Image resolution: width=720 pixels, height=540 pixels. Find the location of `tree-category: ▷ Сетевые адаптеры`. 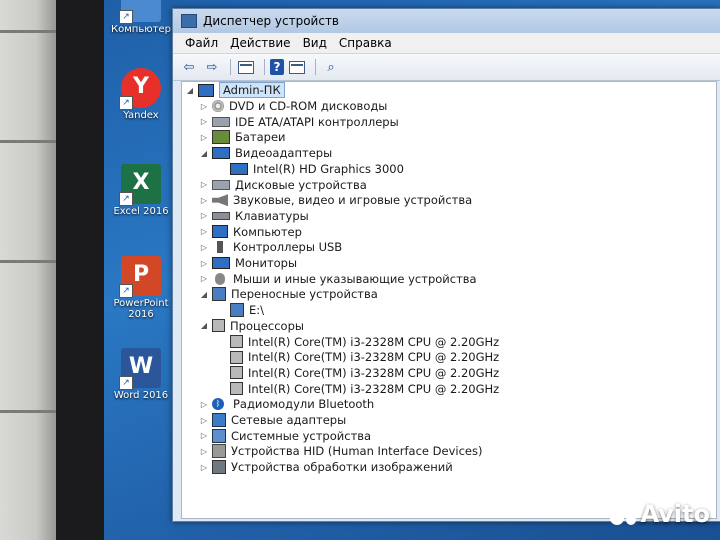

tree-category: ▷ Сетевые адаптеры is located at coordinates (273, 420).